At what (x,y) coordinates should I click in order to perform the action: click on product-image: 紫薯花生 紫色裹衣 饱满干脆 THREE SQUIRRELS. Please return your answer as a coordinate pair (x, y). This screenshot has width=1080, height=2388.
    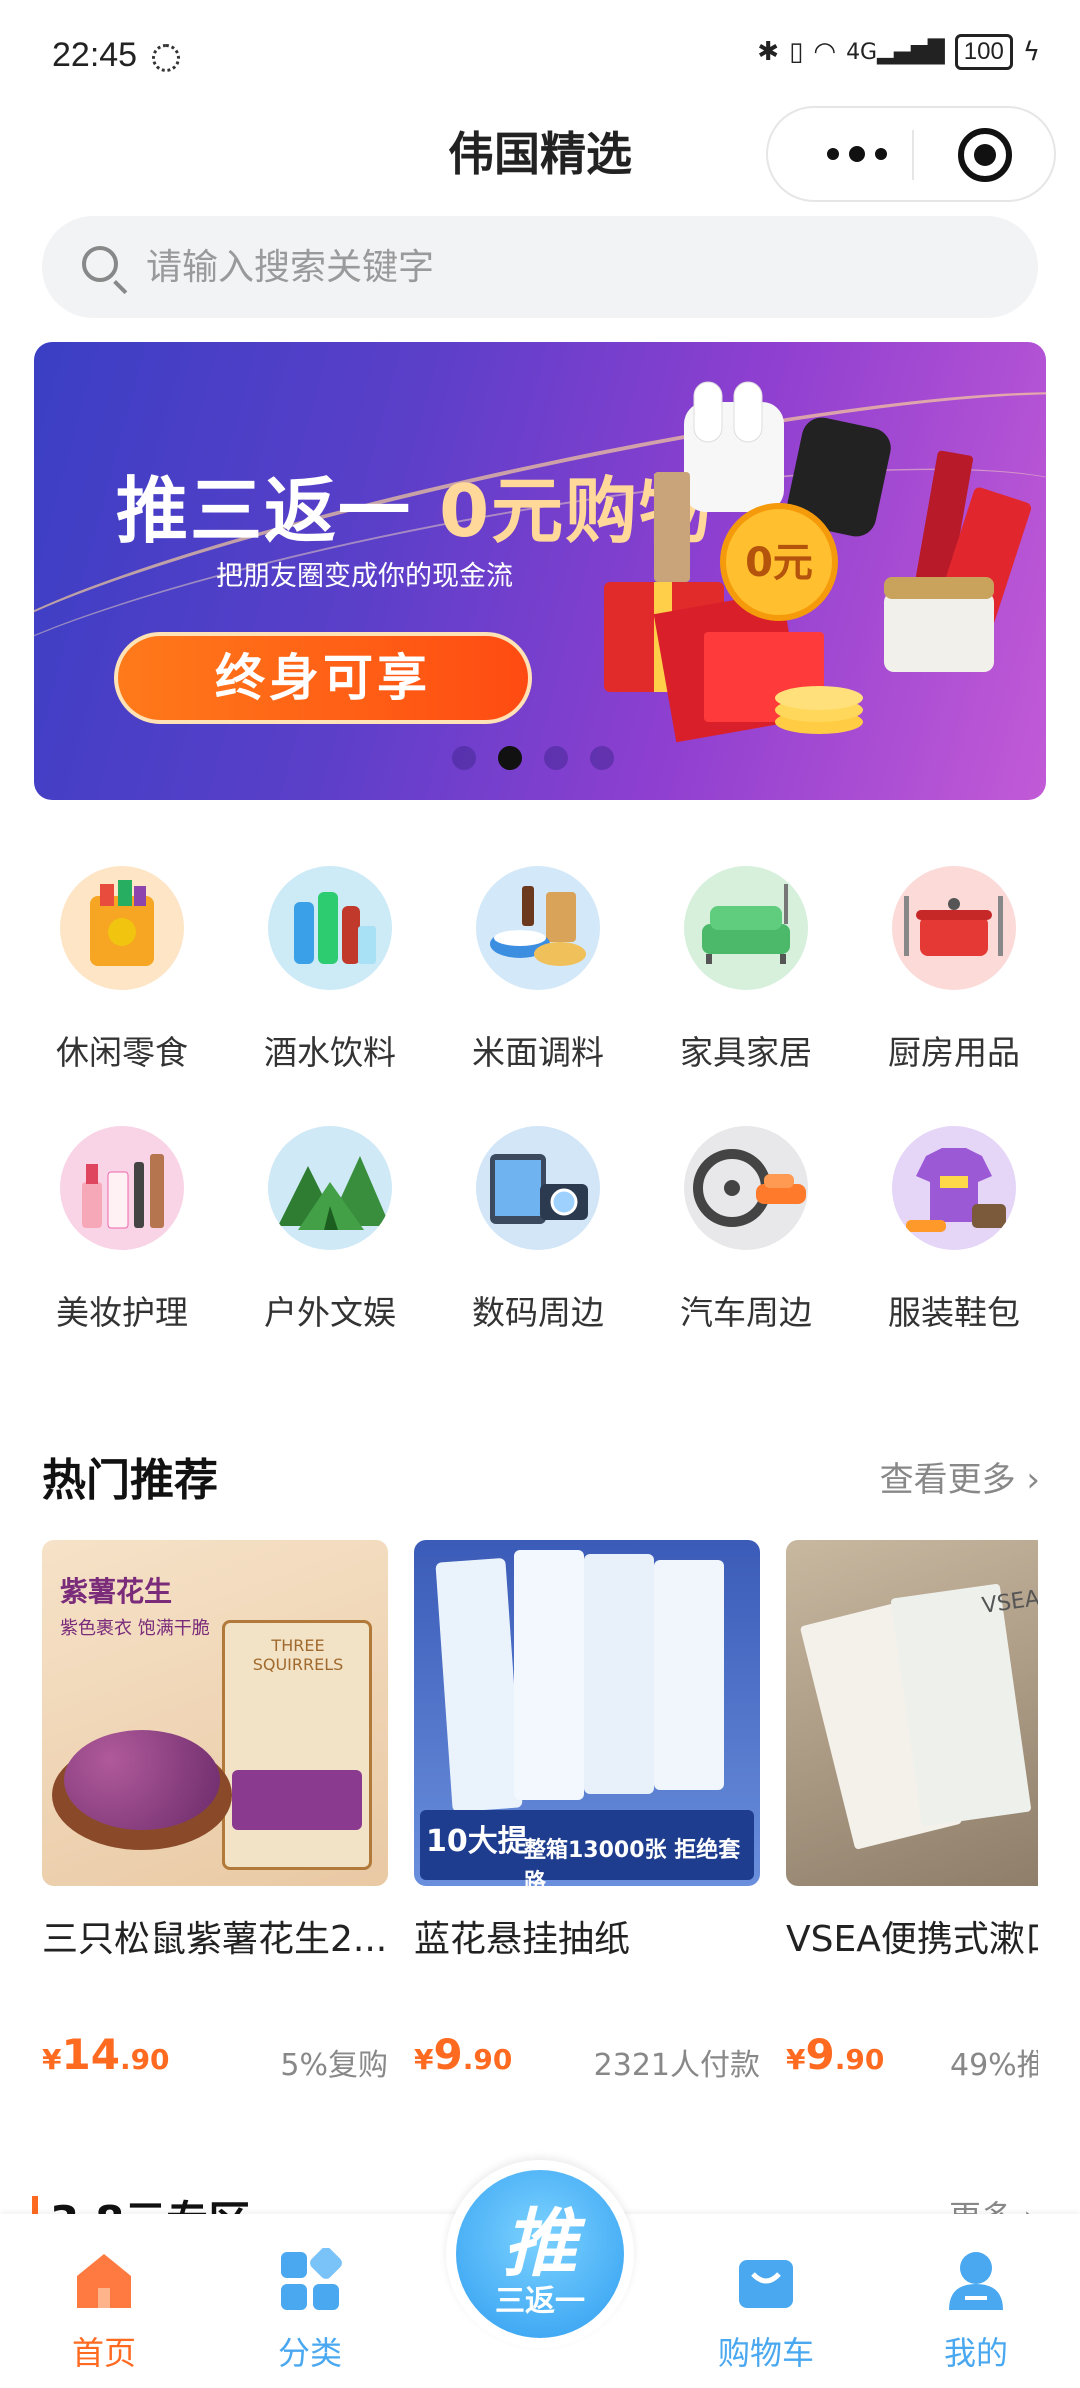
    Looking at the image, I should click on (215, 1713).